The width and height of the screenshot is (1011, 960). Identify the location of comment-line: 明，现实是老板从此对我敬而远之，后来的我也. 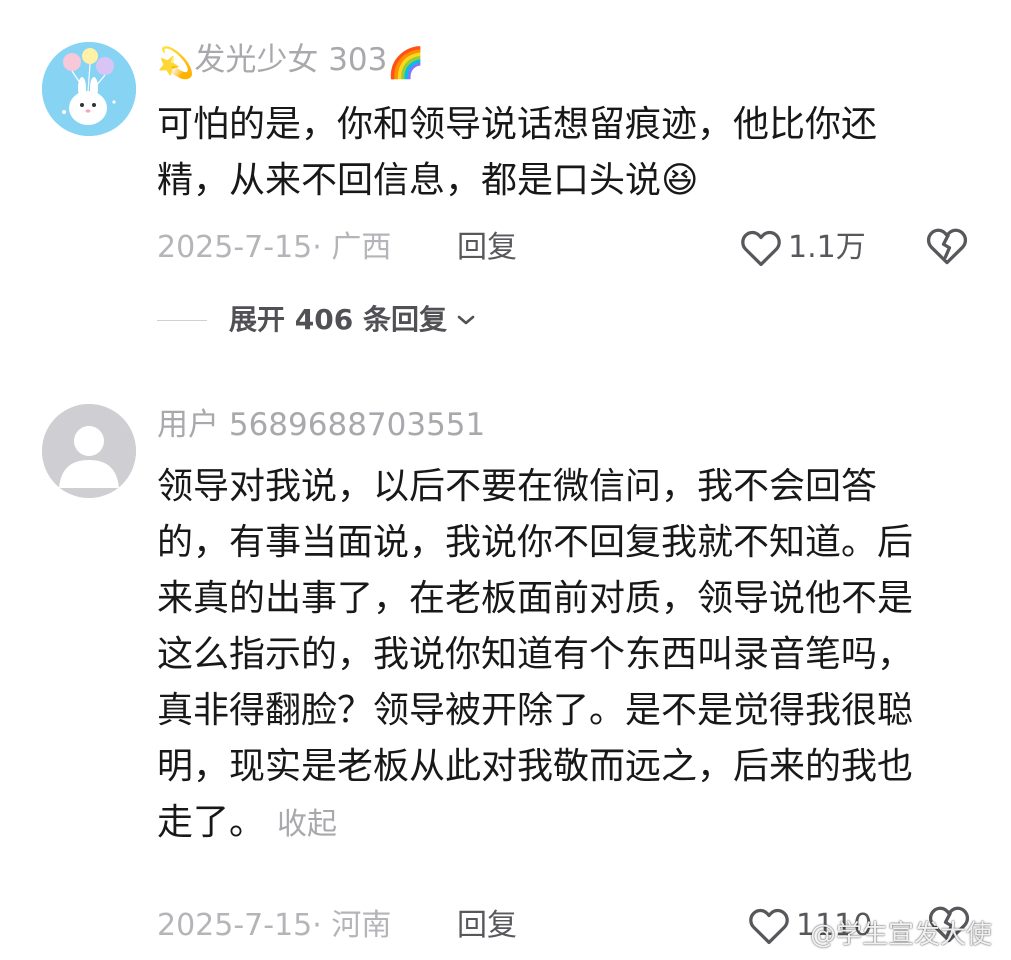
(535, 766).